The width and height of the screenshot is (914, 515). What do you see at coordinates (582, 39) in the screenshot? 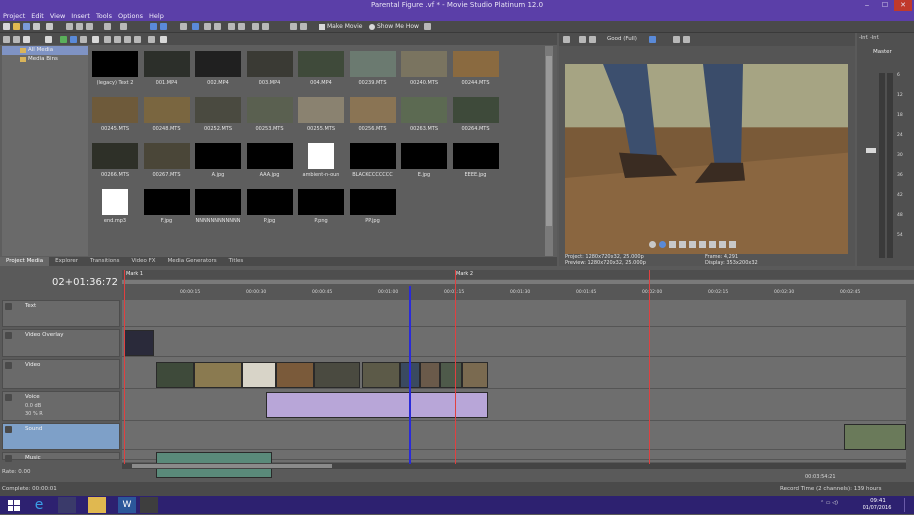
I see `external-monitor-icon` at bounding box center [582, 39].